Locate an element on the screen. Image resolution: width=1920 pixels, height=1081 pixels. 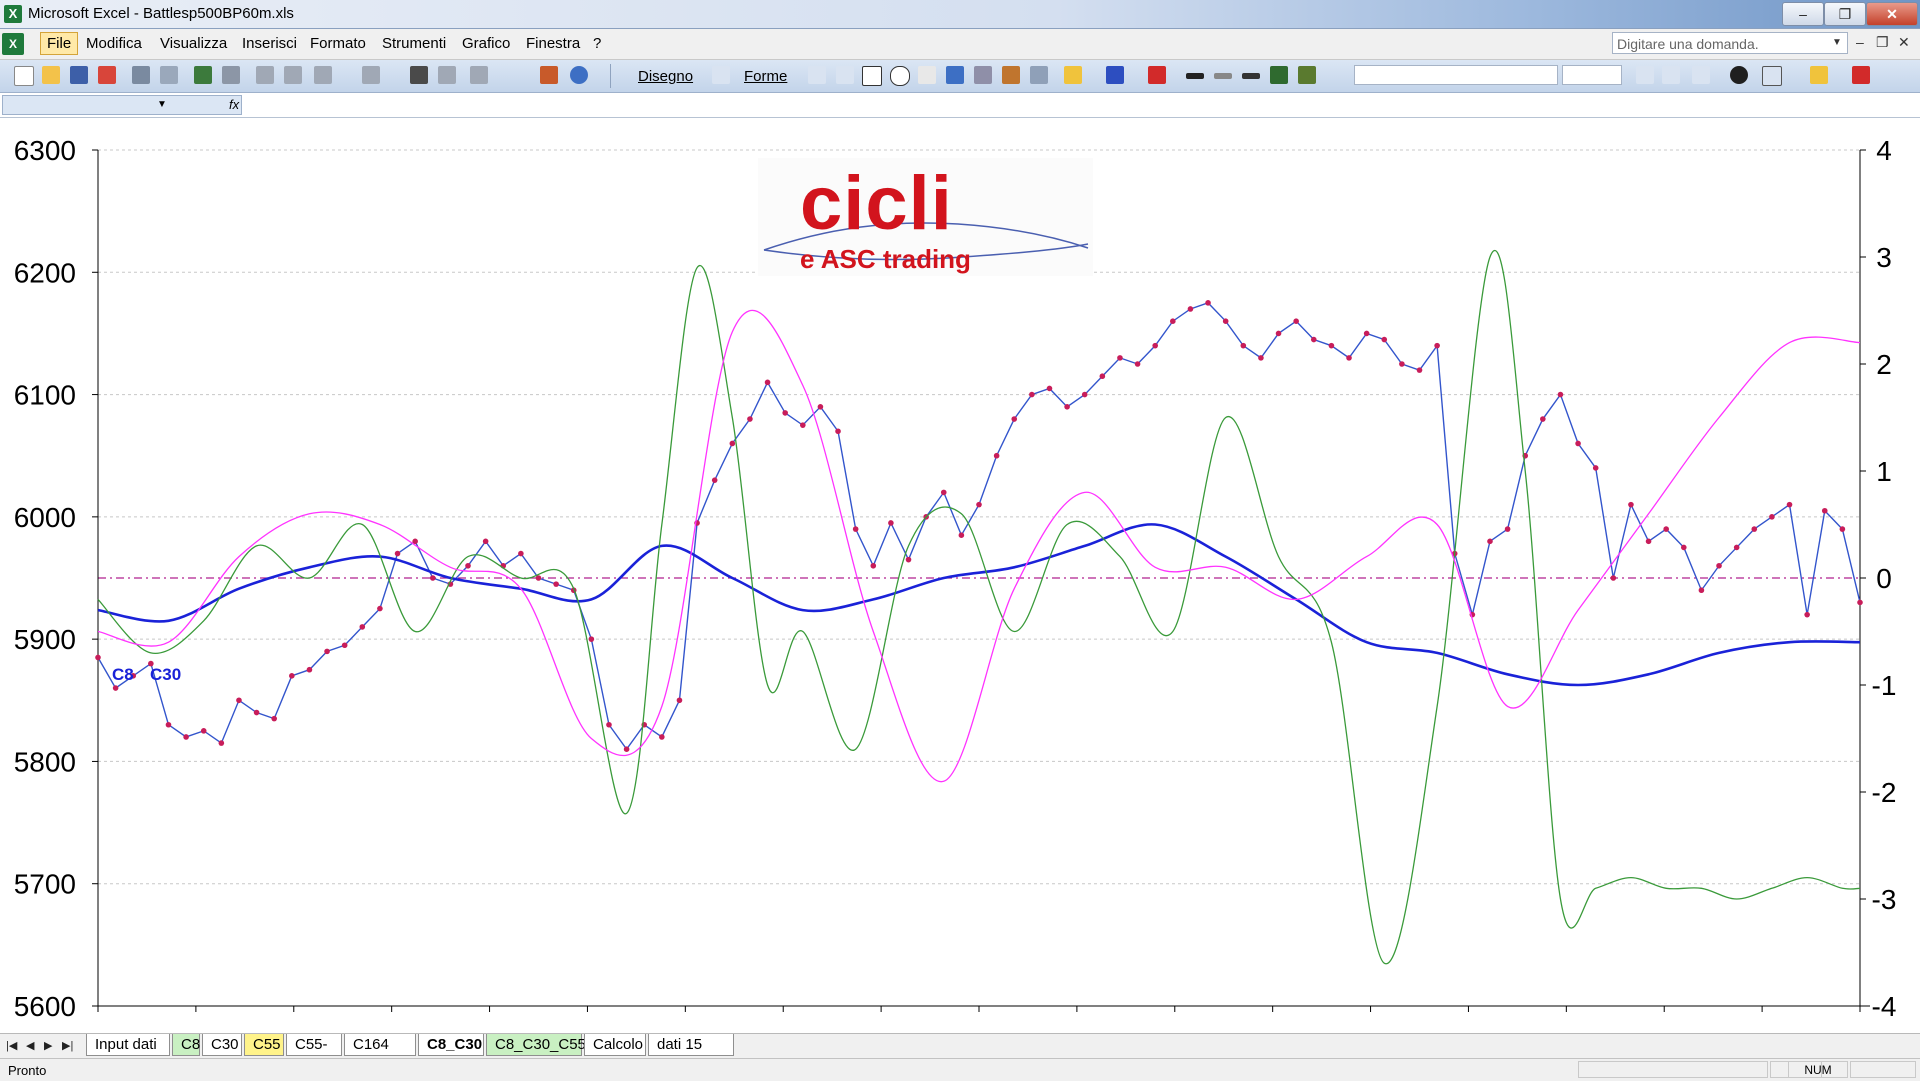
copy-icon is located at coordinates (293, 75).